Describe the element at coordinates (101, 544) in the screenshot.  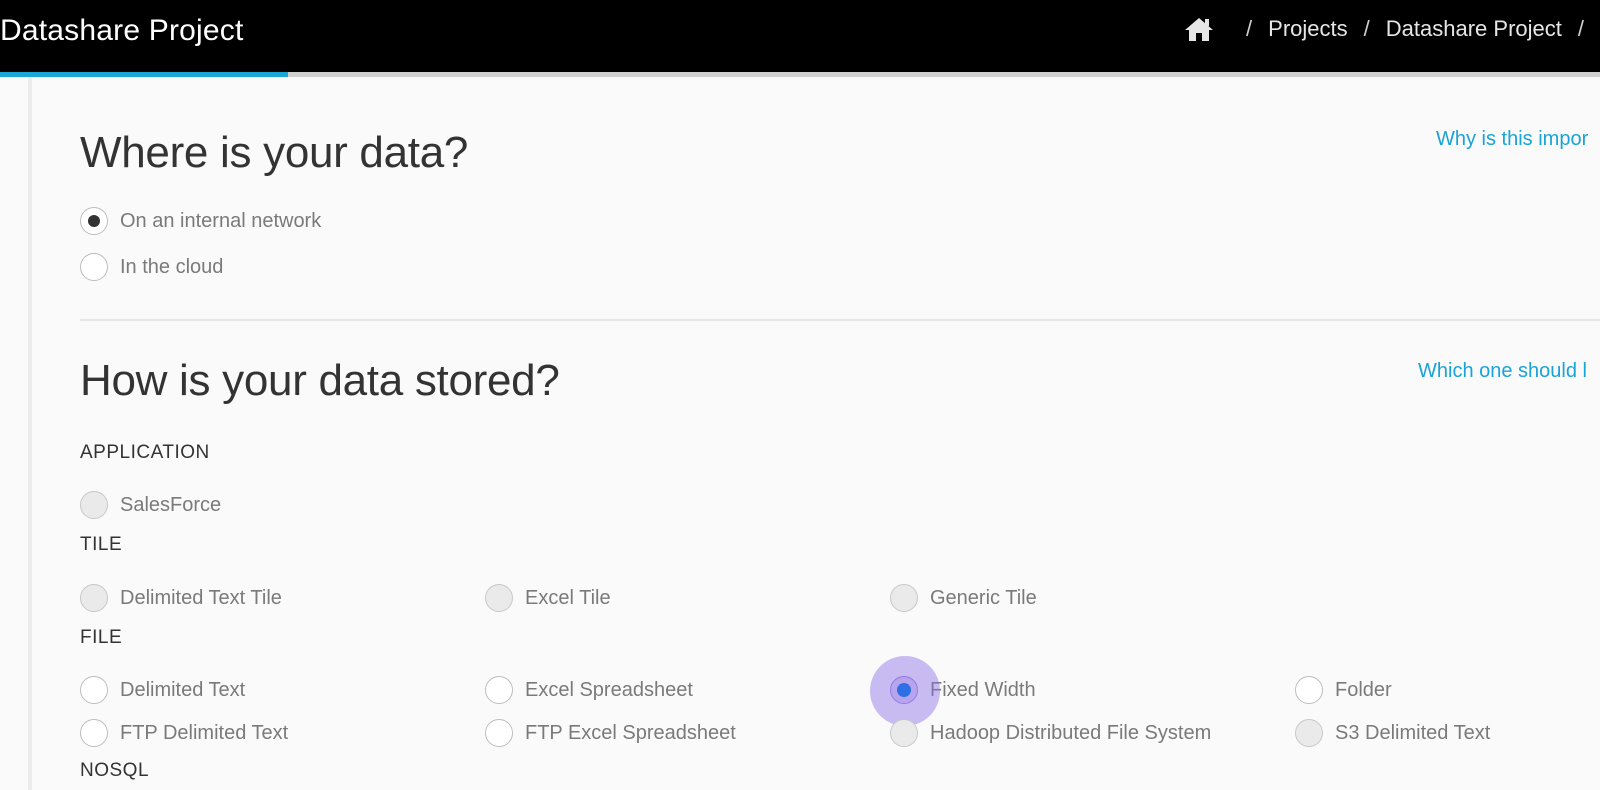
I see `category-tile: TILE` at that location.